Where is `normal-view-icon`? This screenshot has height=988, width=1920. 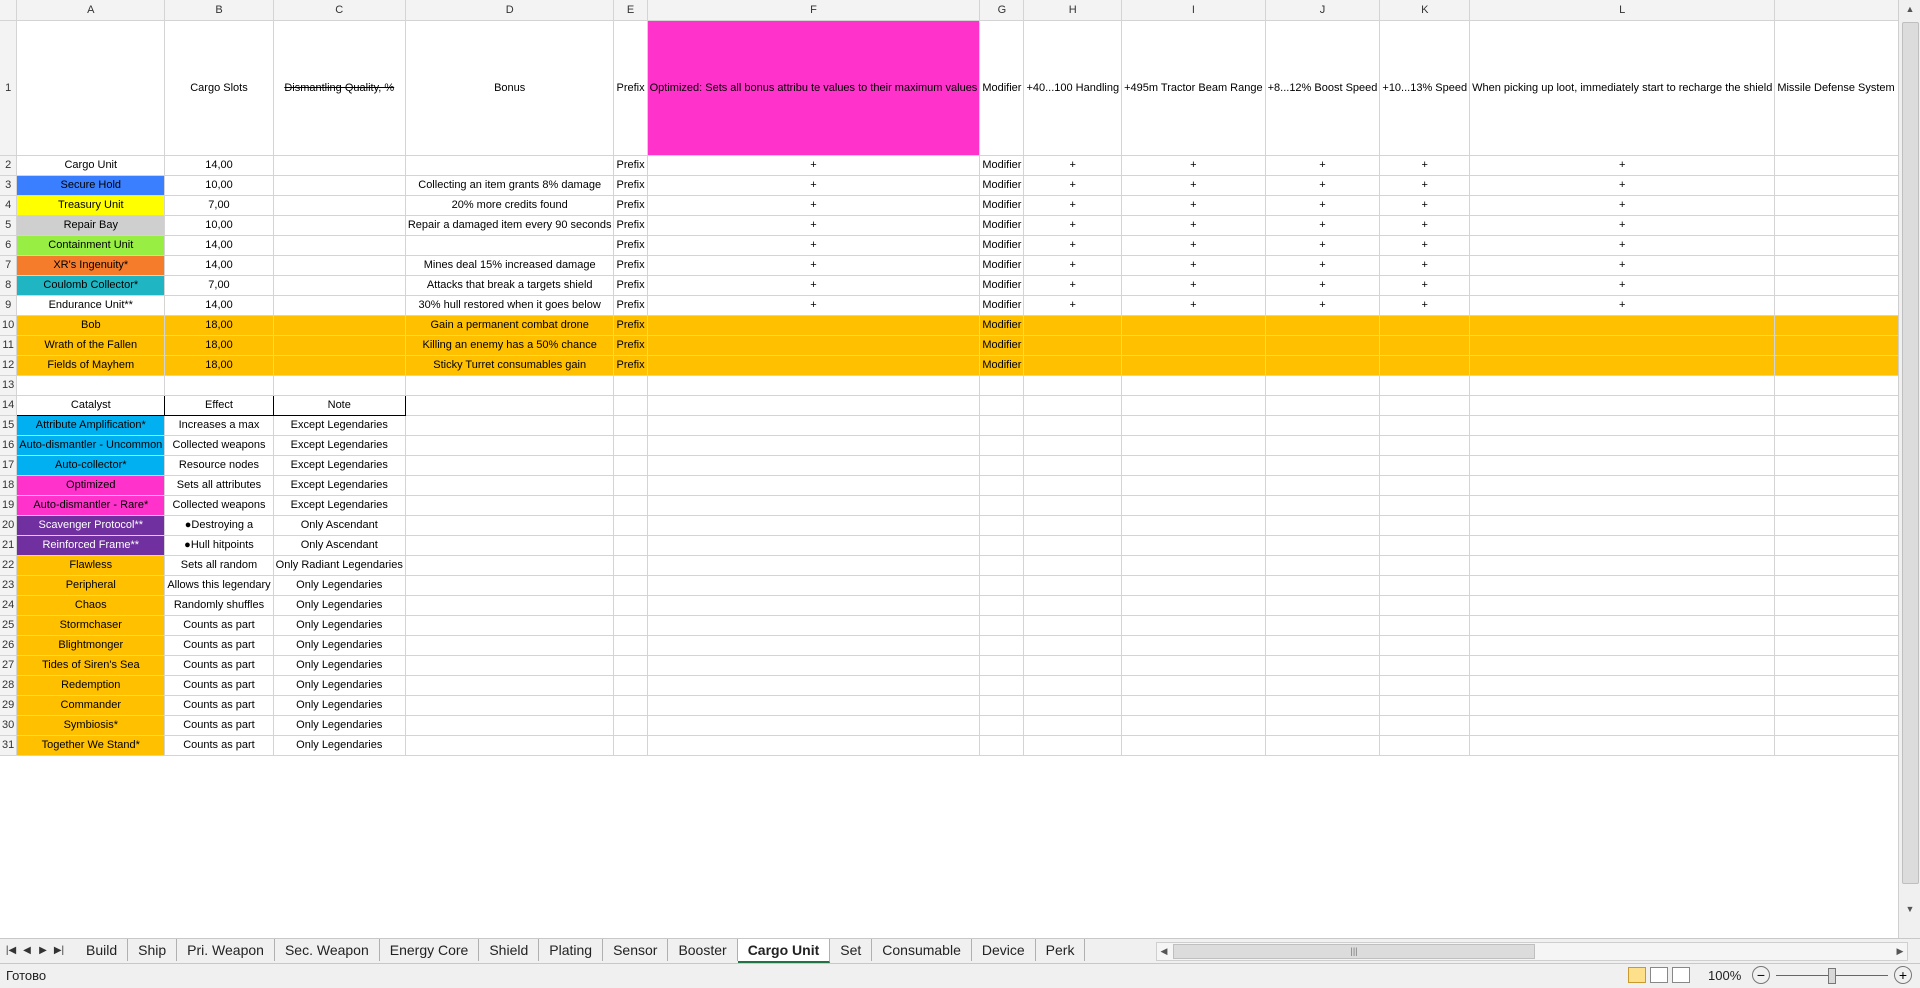 normal-view-icon is located at coordinates (1637, 975).